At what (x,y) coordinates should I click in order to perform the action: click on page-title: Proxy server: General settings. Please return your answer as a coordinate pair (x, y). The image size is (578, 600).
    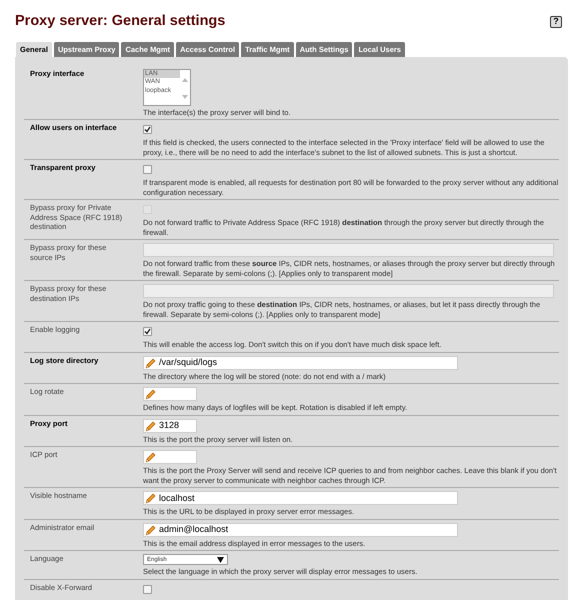
    Looking at the image, I should click on (120, 21).